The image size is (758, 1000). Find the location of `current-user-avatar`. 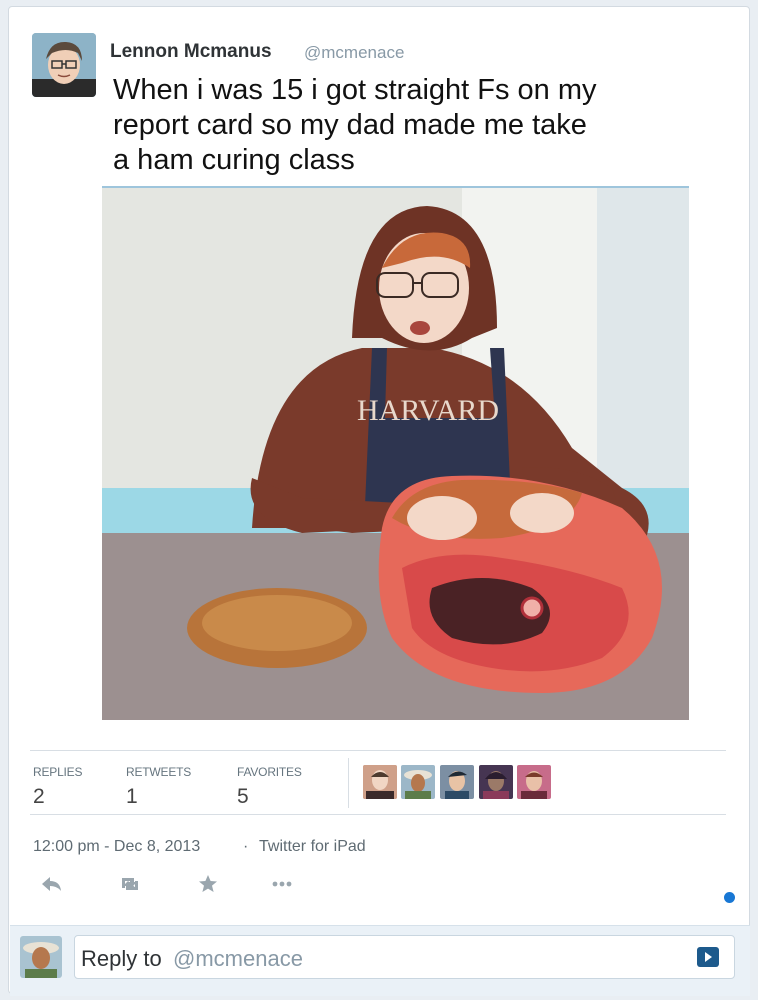

current-user-avatar is located at coordinates (41, 957).